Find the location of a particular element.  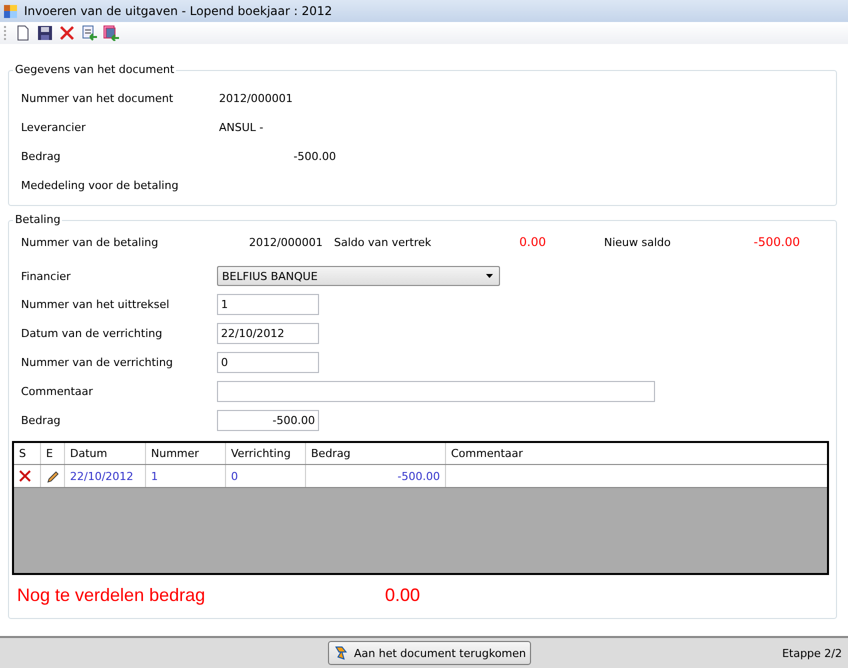

back-button: Aan het document terugkomen is located at coordinates (429, 653).